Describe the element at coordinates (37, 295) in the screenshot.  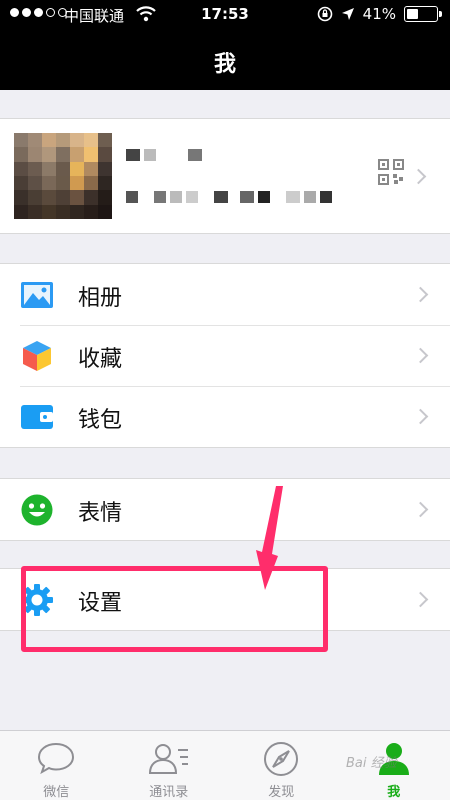
I see `photo-album-icon` at that location.